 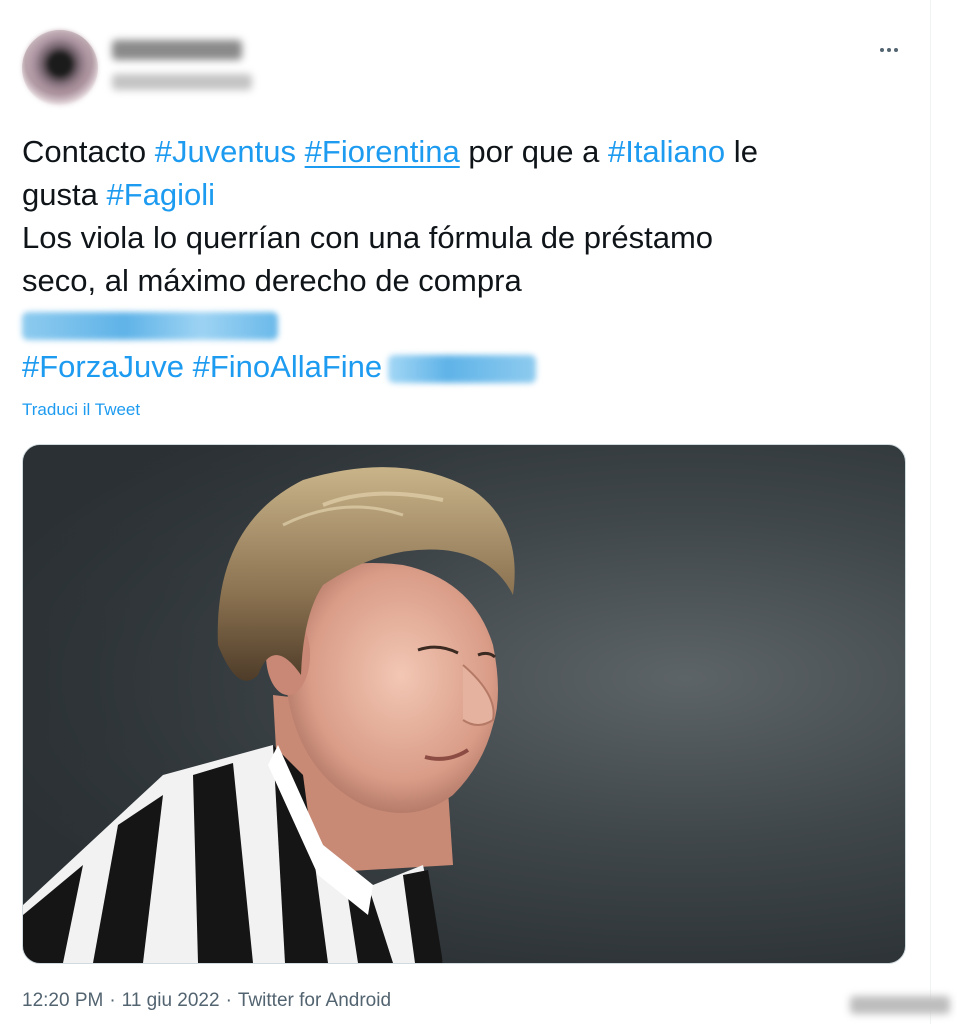 What do you see at coordinates (182, 82) in the screenshot?
I see `username-redacted` at bounding box center [182, 82].